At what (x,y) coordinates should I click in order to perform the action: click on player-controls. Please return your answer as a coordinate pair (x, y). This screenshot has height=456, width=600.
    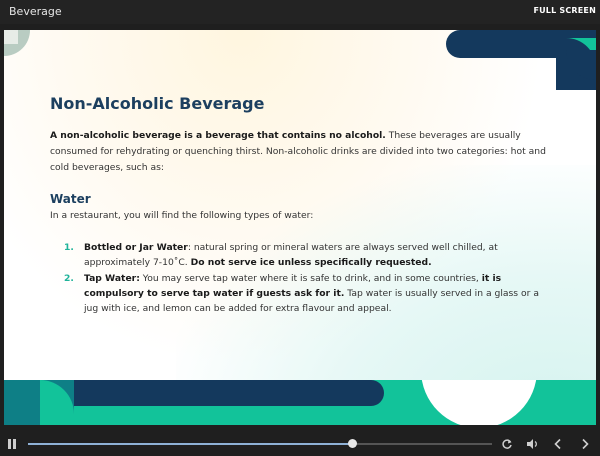
    Looking at the image, I should click on (300, 443).